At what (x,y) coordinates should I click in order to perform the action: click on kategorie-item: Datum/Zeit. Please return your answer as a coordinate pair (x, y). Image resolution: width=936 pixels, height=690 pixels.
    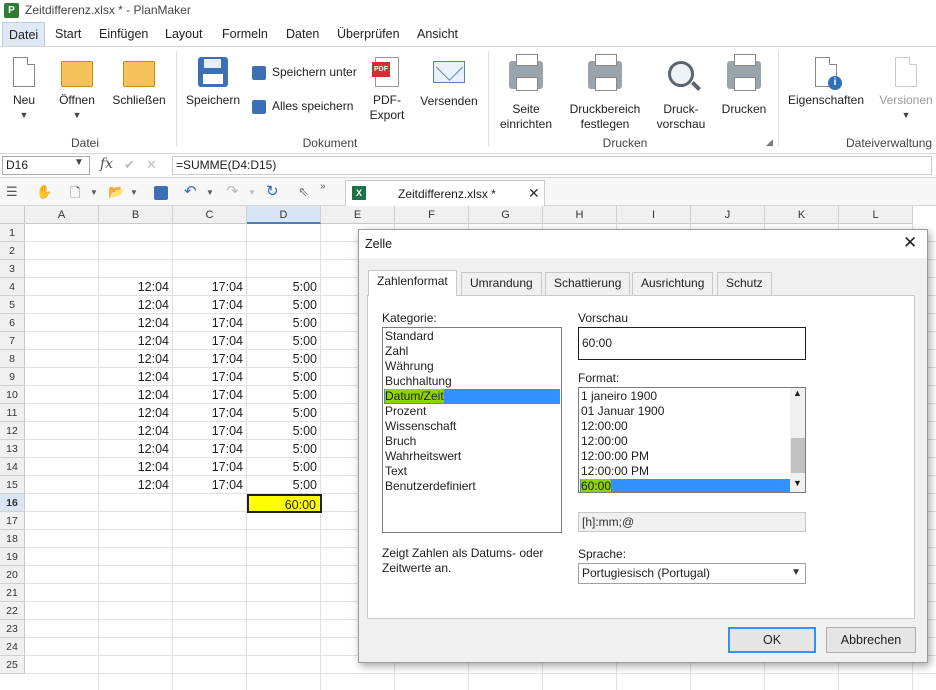
    Looking at the image, I should click on (472, 396).